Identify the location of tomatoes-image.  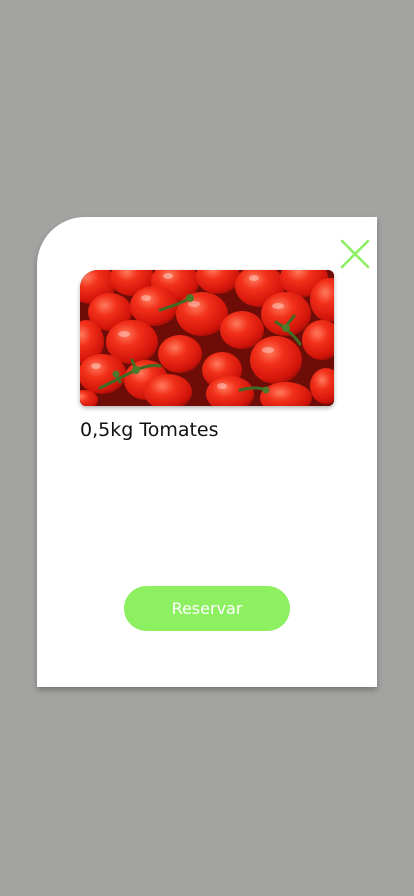
(207, 338).